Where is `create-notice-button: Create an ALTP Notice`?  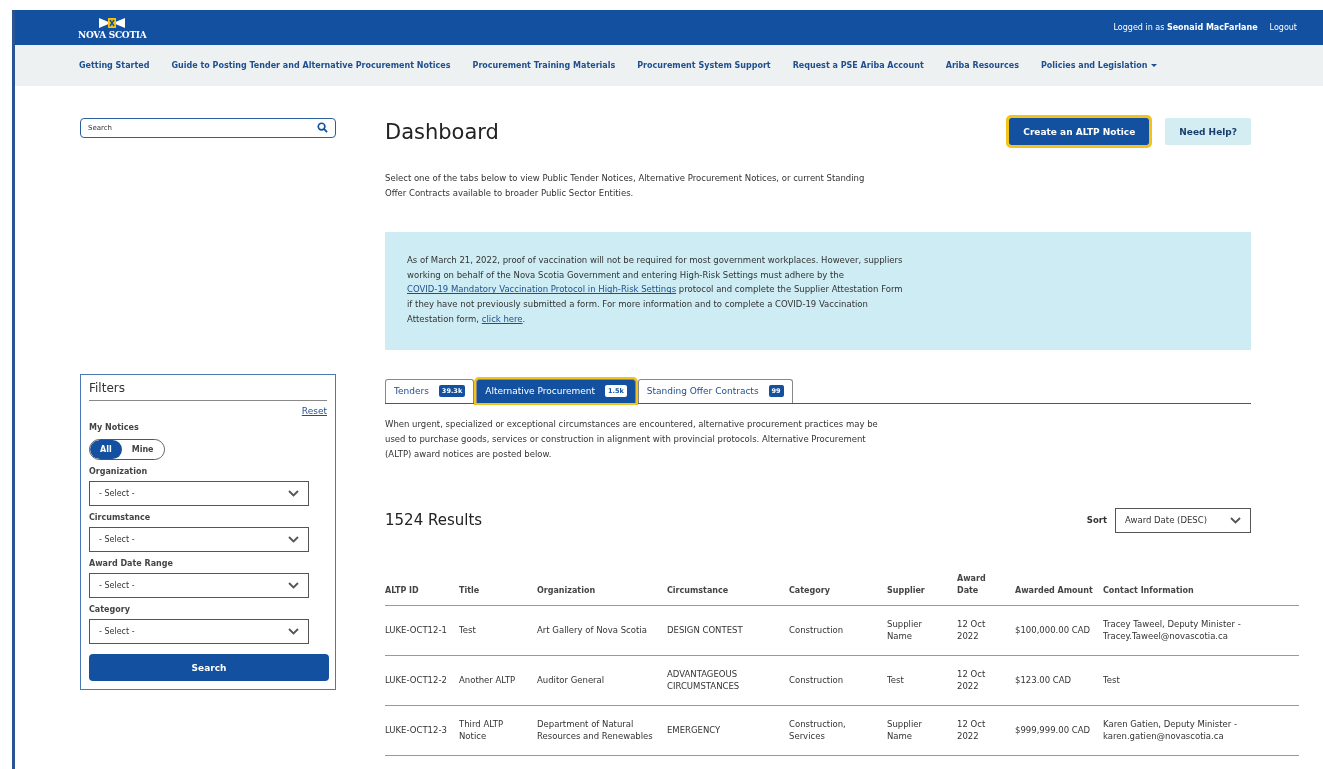 create-notice-button: Create an ALTP Notice is located at coordinates (1079, 131).